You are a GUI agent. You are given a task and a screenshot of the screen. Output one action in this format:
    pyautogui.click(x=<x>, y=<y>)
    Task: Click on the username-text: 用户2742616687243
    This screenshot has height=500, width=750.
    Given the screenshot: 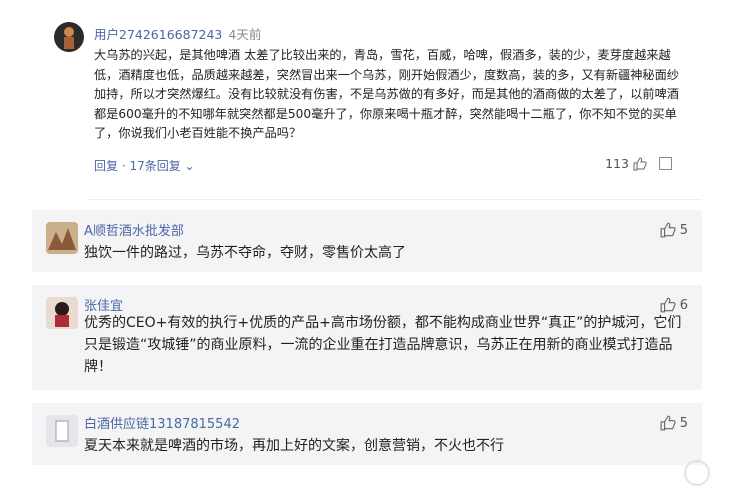 What is the action you would take?
    pyautogui.click(x=158, y=34)
    